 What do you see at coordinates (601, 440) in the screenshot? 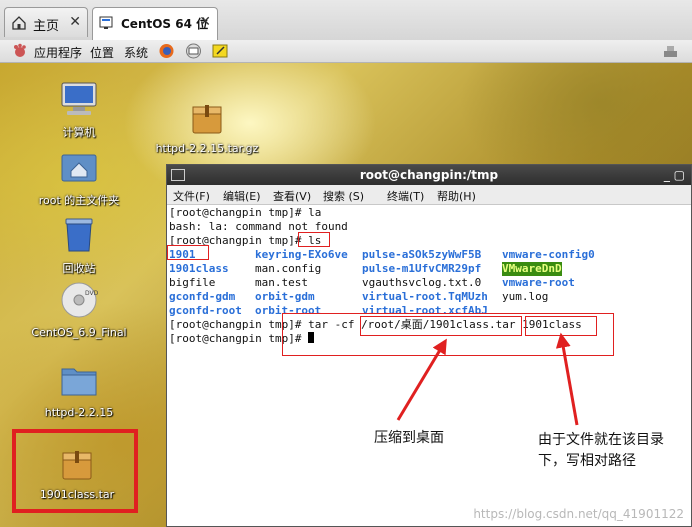
I see `annotation-relative-path-1: 由于文件就在该目录` at bounding box center [601, 440].